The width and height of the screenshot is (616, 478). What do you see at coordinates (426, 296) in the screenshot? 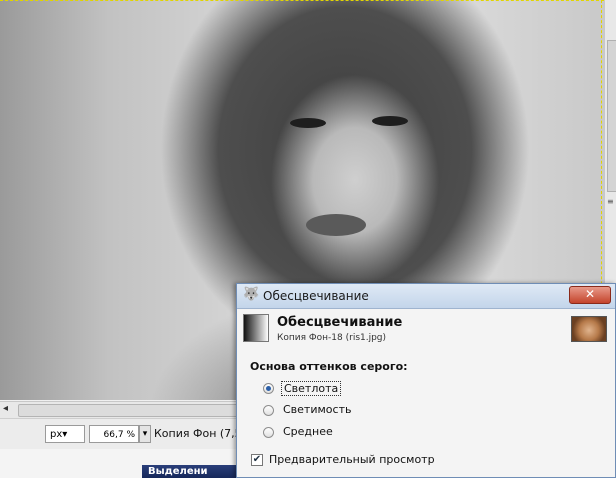
I see `dialog-titlebar: 🐺 Обесцвечивание ✕` at bounding box center [426, 296].